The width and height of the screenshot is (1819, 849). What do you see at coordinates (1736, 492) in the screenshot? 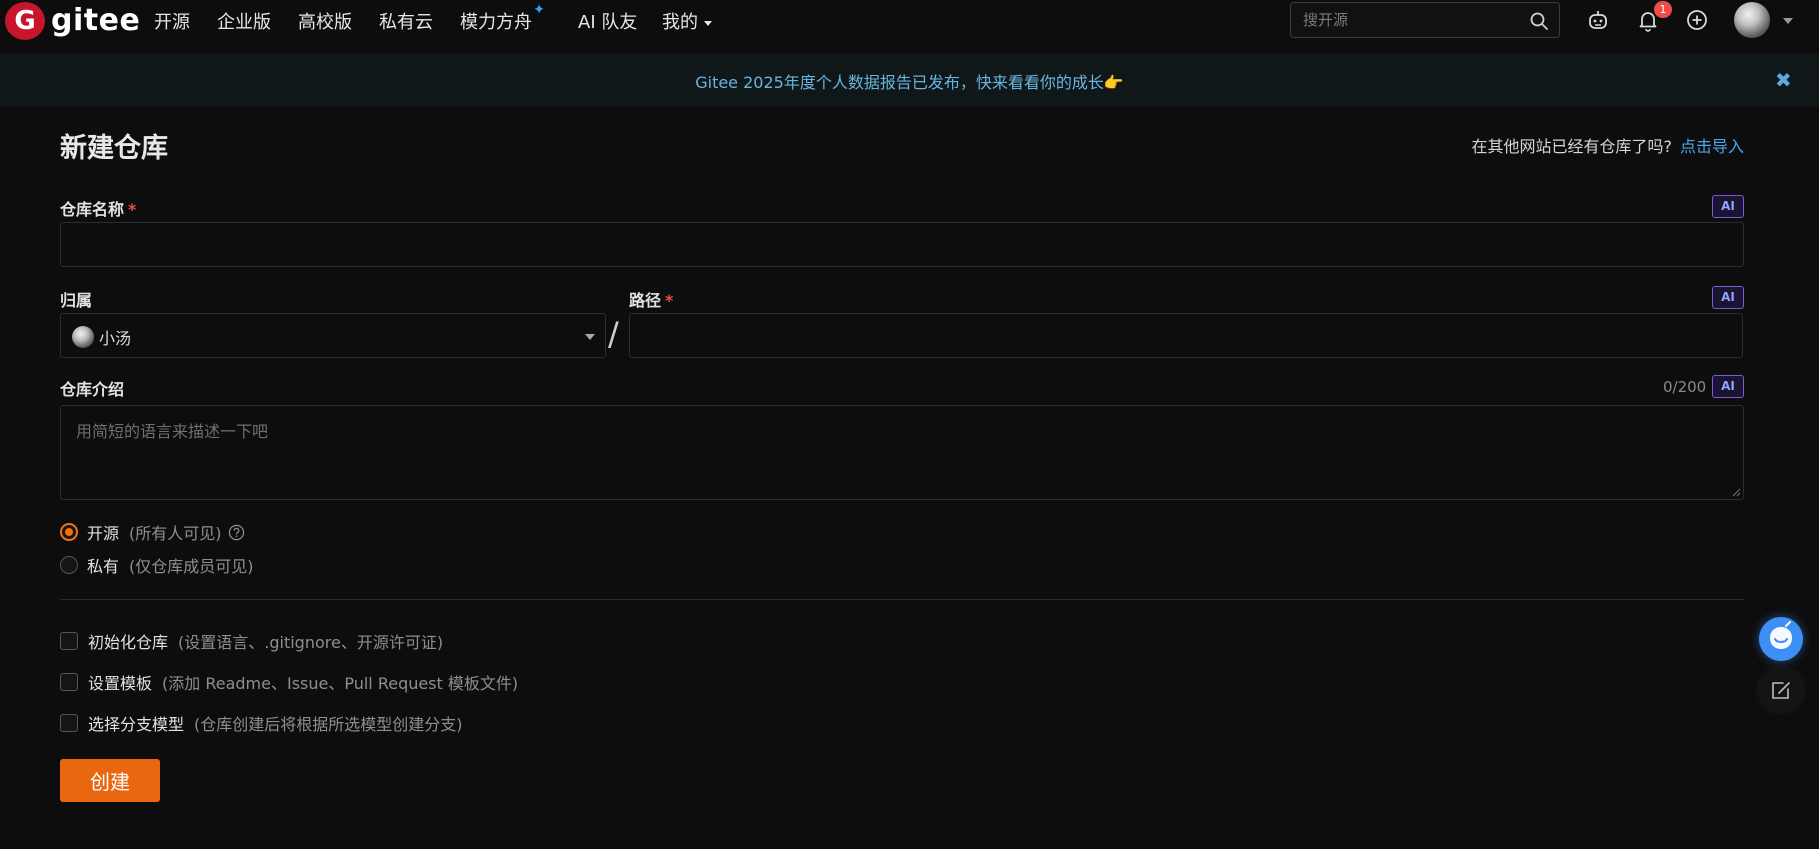
I see `resize-handle-icon` at bounding box center [1736, 492].